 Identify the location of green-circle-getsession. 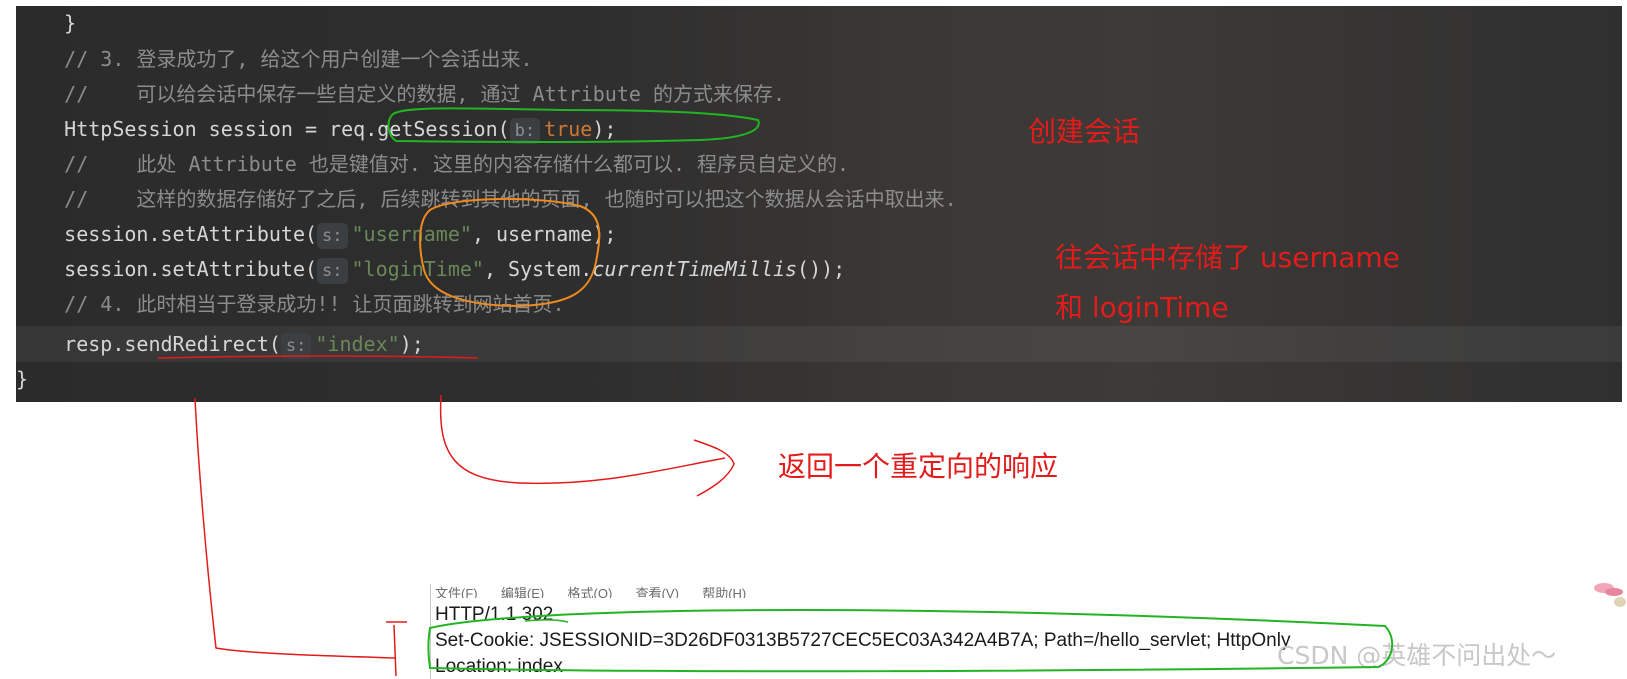
(573, 125).